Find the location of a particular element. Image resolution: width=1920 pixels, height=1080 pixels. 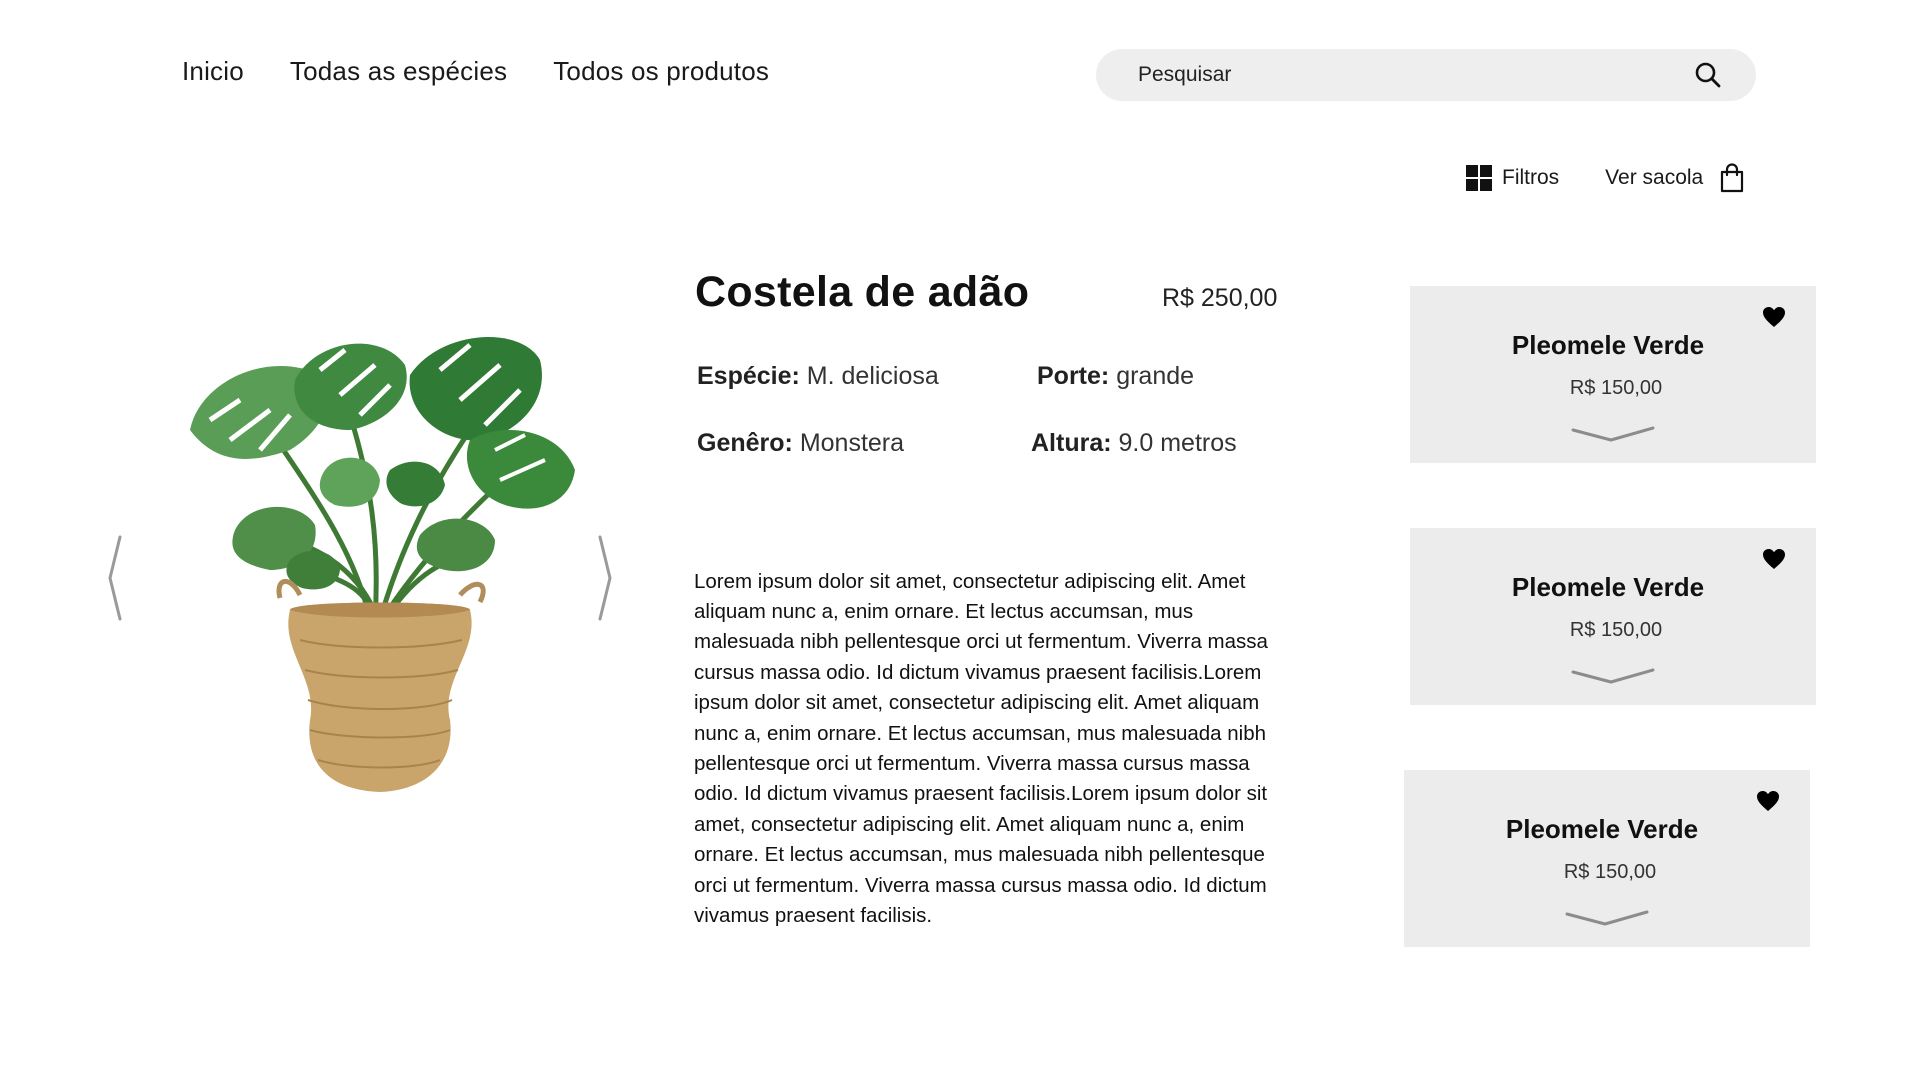

filters-button: Filtros is located at coordinates (1512, 178).